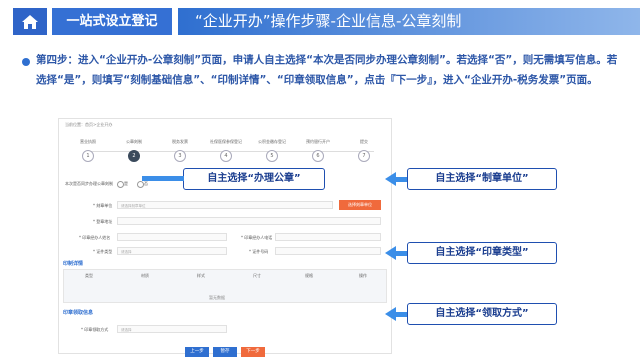 The height and width of the screenshot is (360, 640). What do you see at coordinates (145, 275) in the screenshot?
I see `th-material: 材质` at bounding box center [145, 275].